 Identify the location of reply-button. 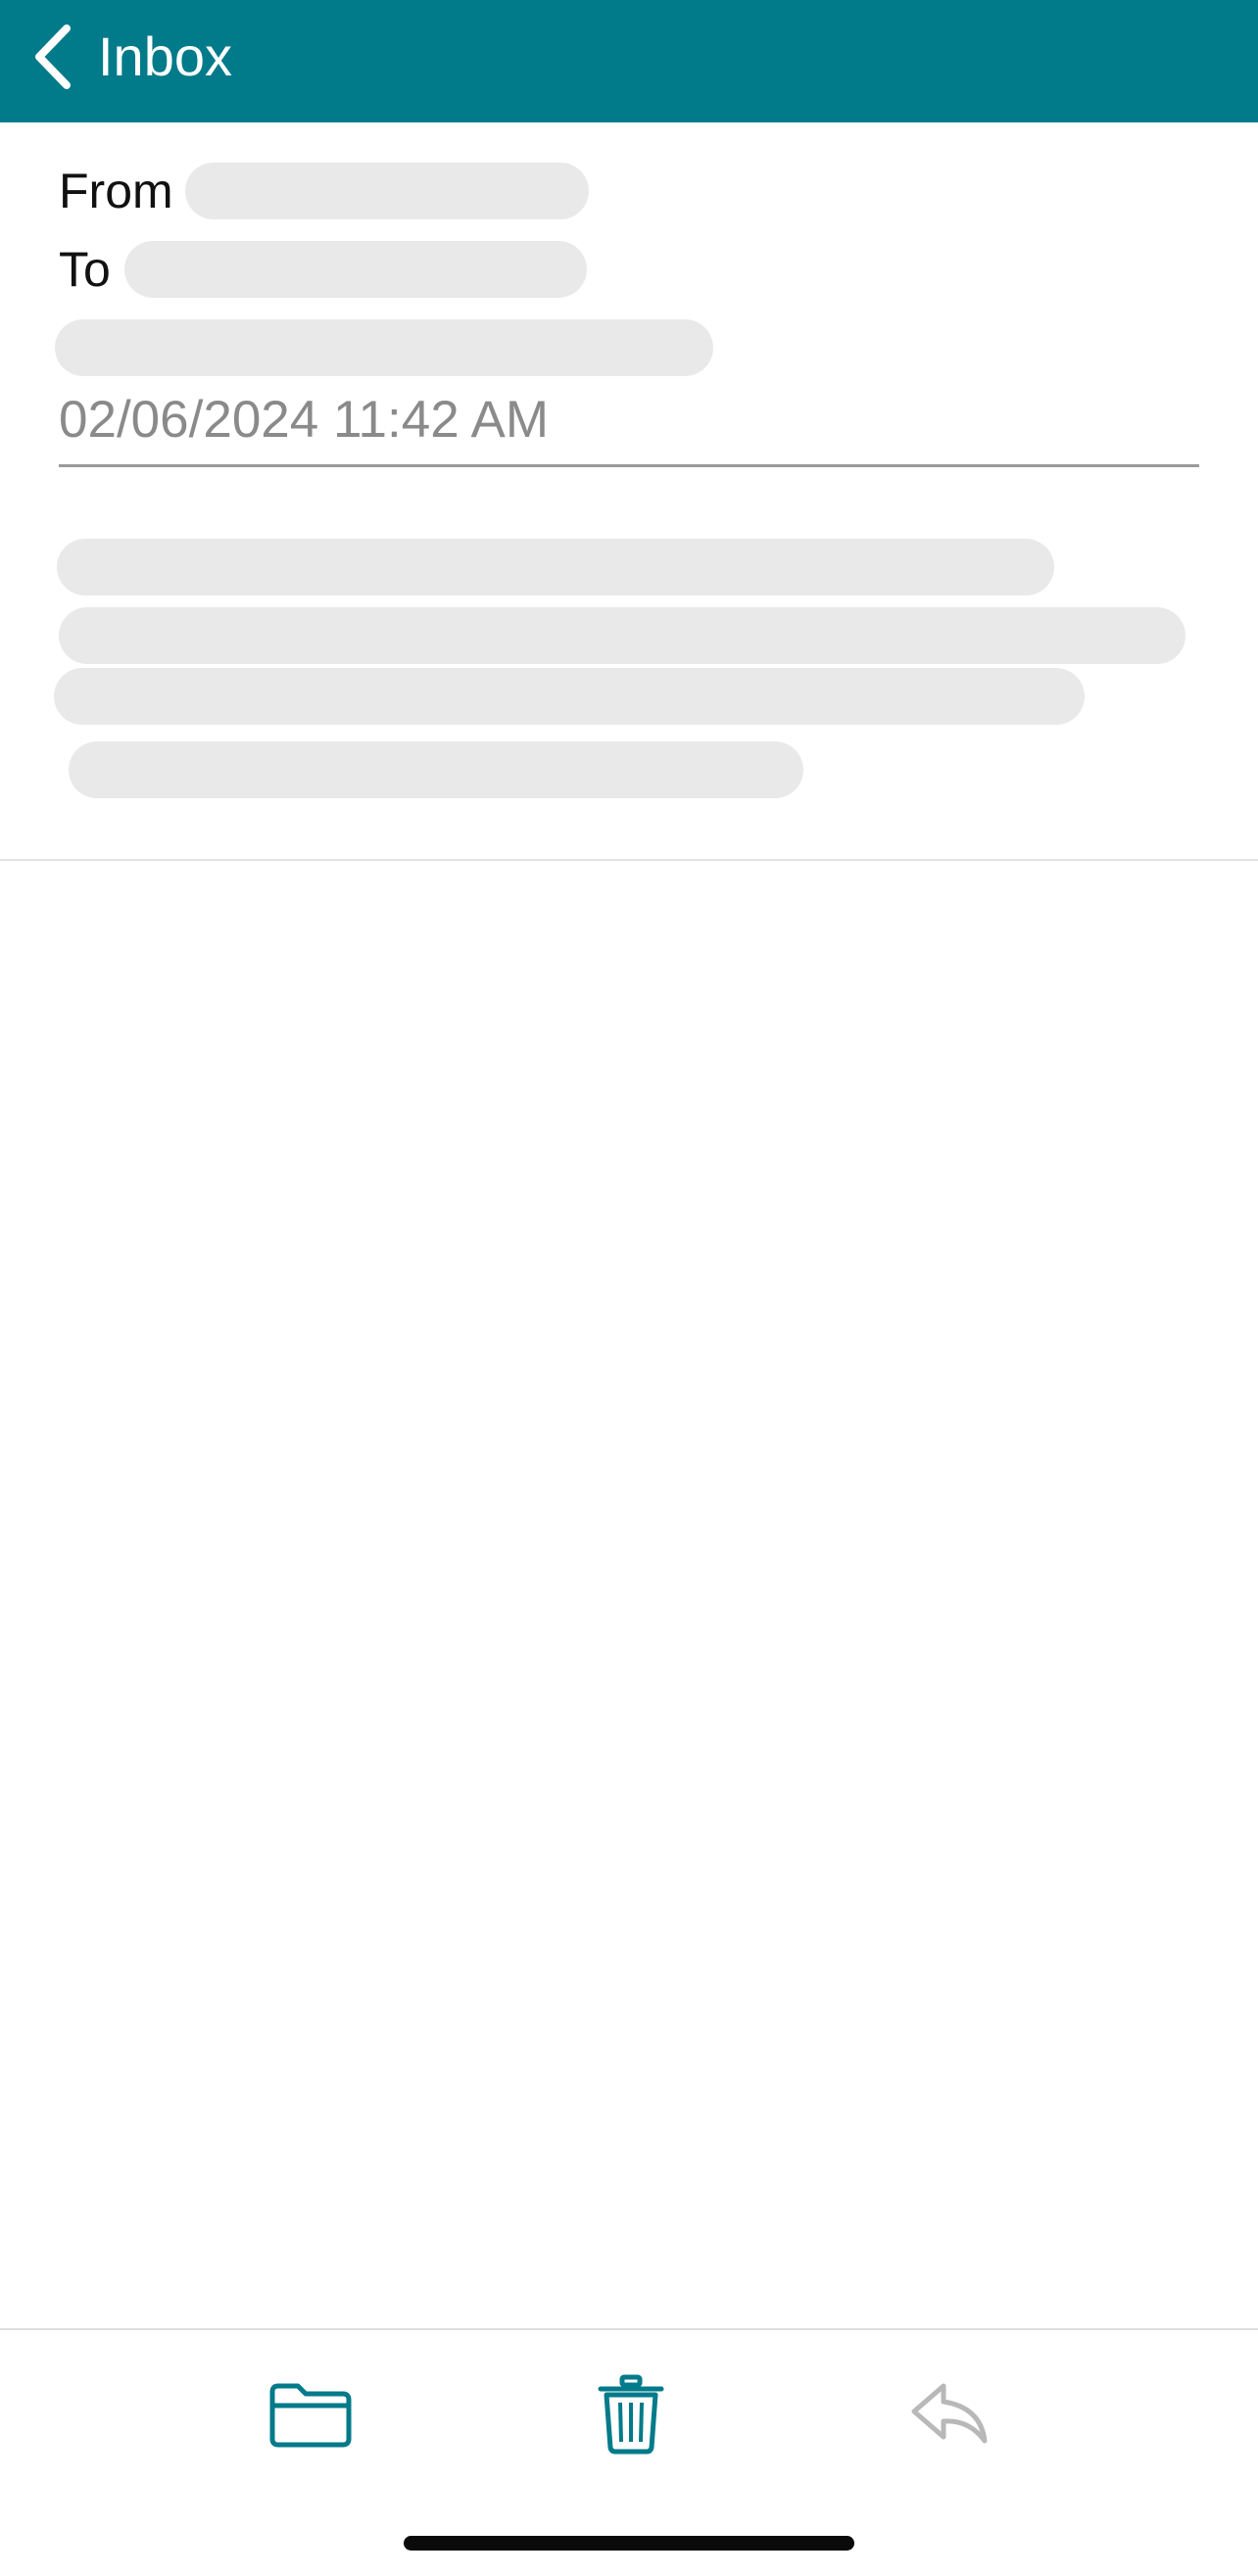
(949, 2414).